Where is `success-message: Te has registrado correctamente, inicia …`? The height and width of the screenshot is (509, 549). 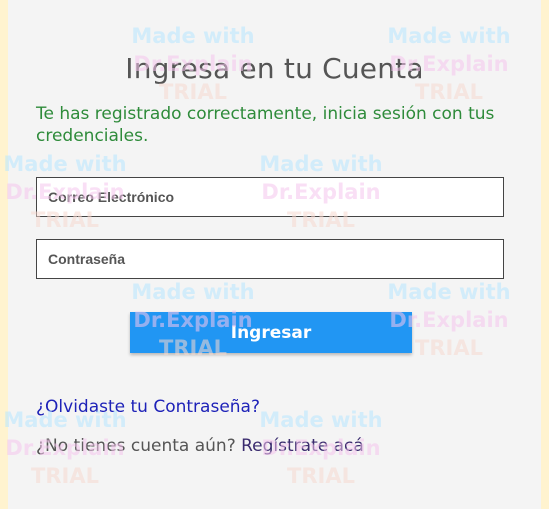 success-message: Te has registrado correctamente, inicia … is located at coordinates (265, 125).